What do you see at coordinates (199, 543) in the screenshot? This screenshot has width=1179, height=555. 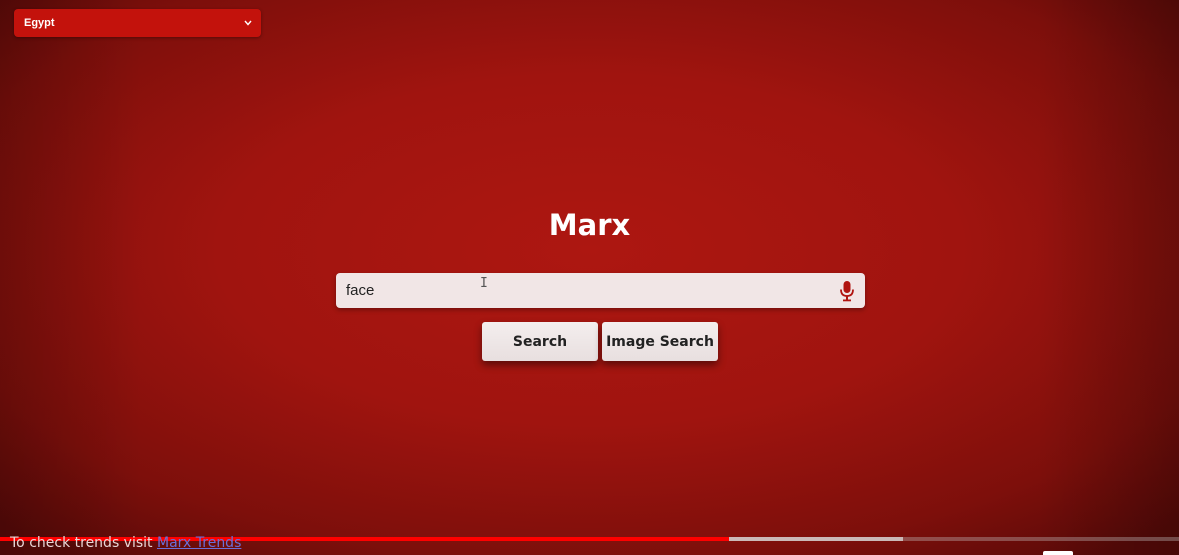 I see `marx-trends-link: Marx Trends` at bounding box center [199, 543].